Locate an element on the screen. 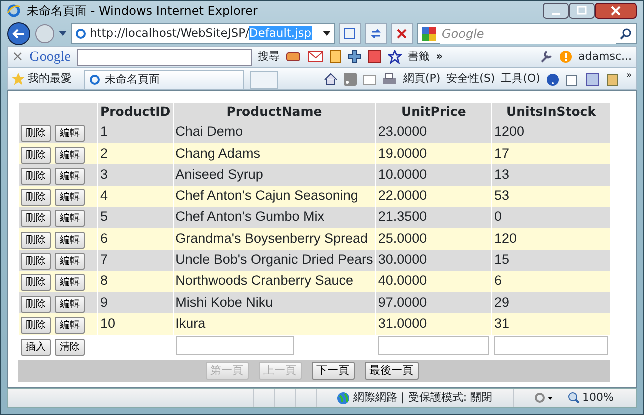  zoom-level-button: 100% is located at coordinates (598, 398).